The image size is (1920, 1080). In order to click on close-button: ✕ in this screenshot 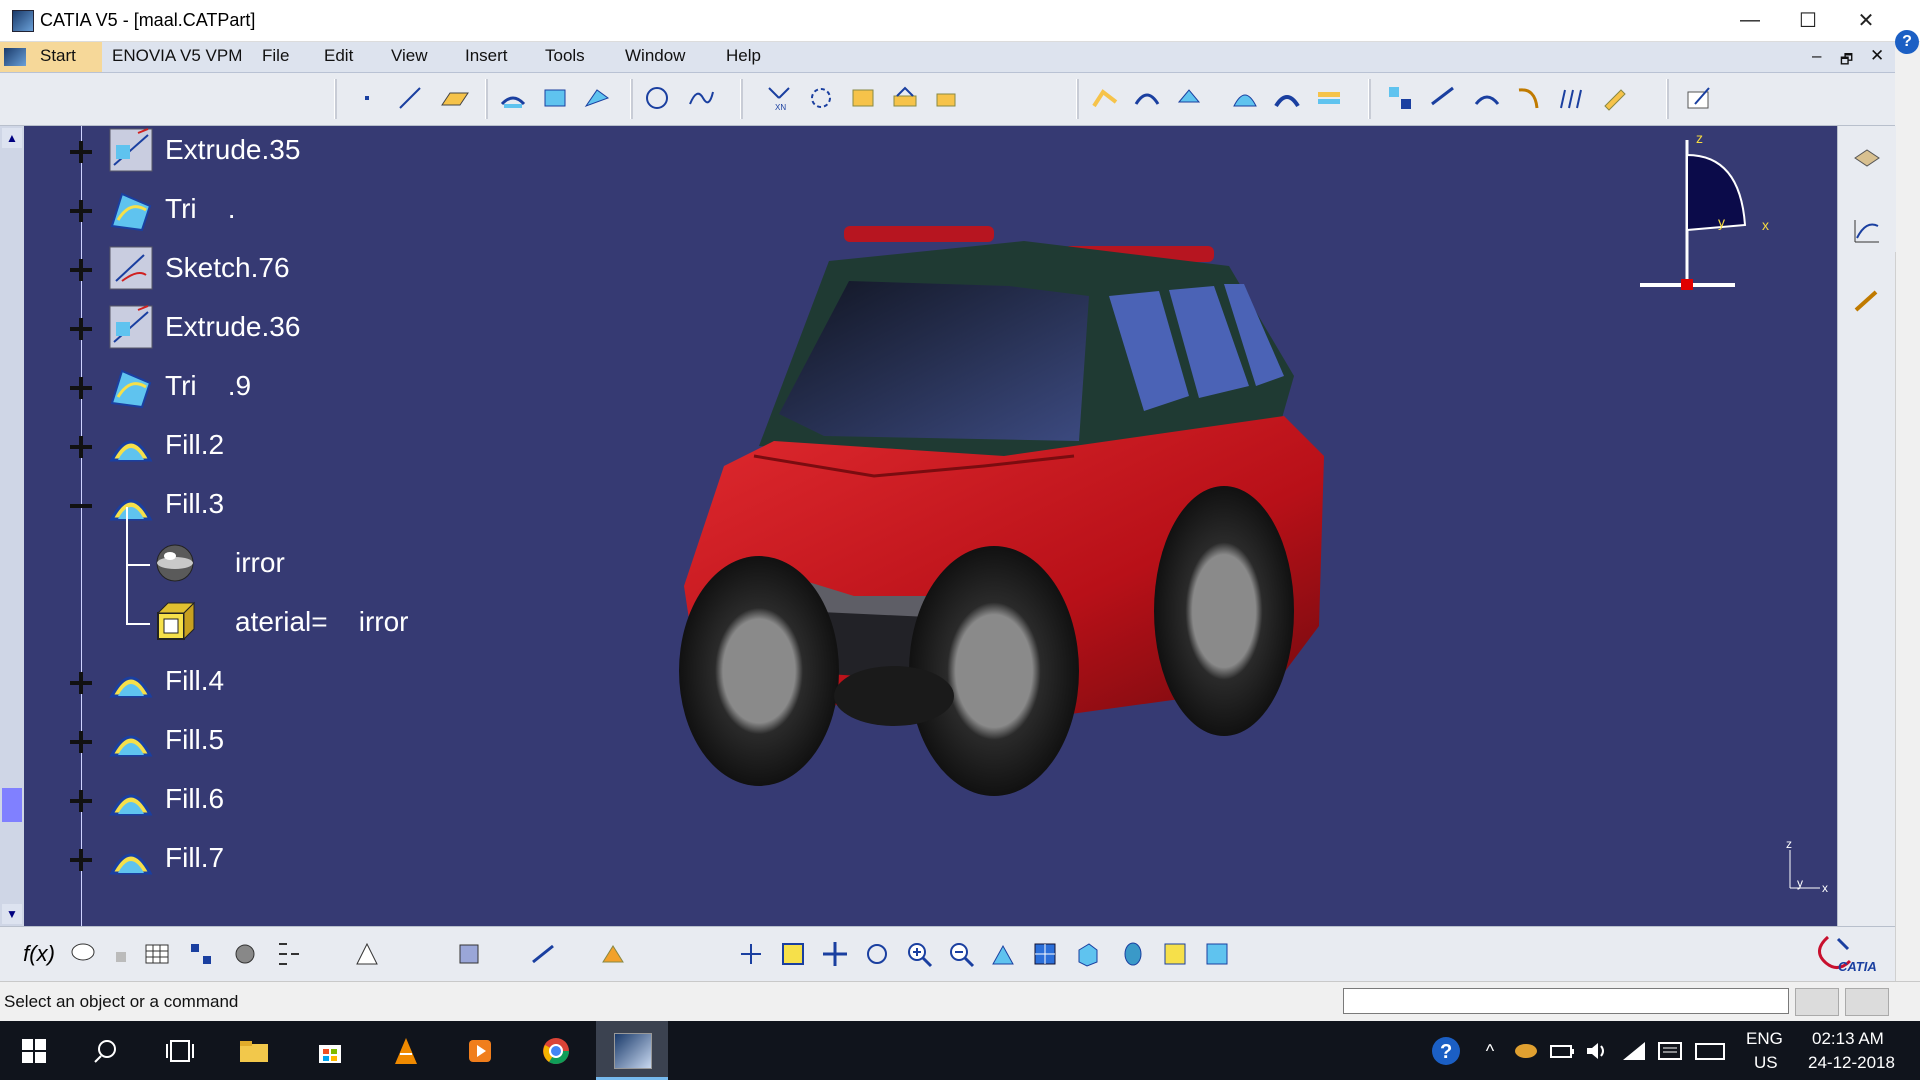, I will do `click(1866, 20)`.